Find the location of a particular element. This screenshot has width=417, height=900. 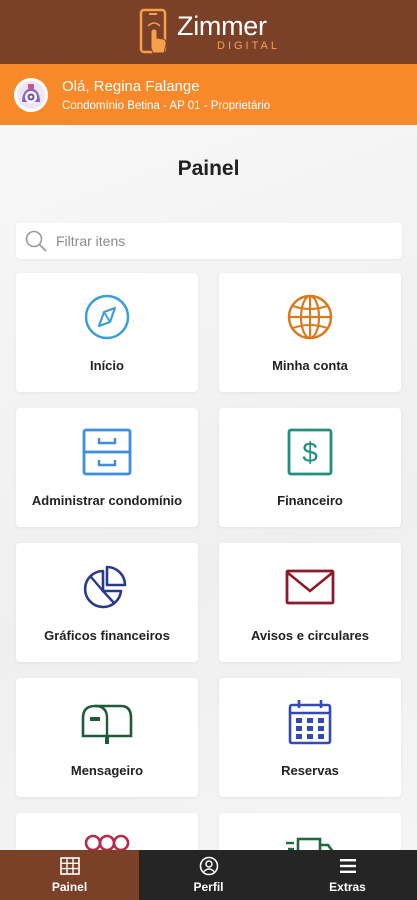

card-financeiro: $ Financeiro is located at coordinates (310, 467).